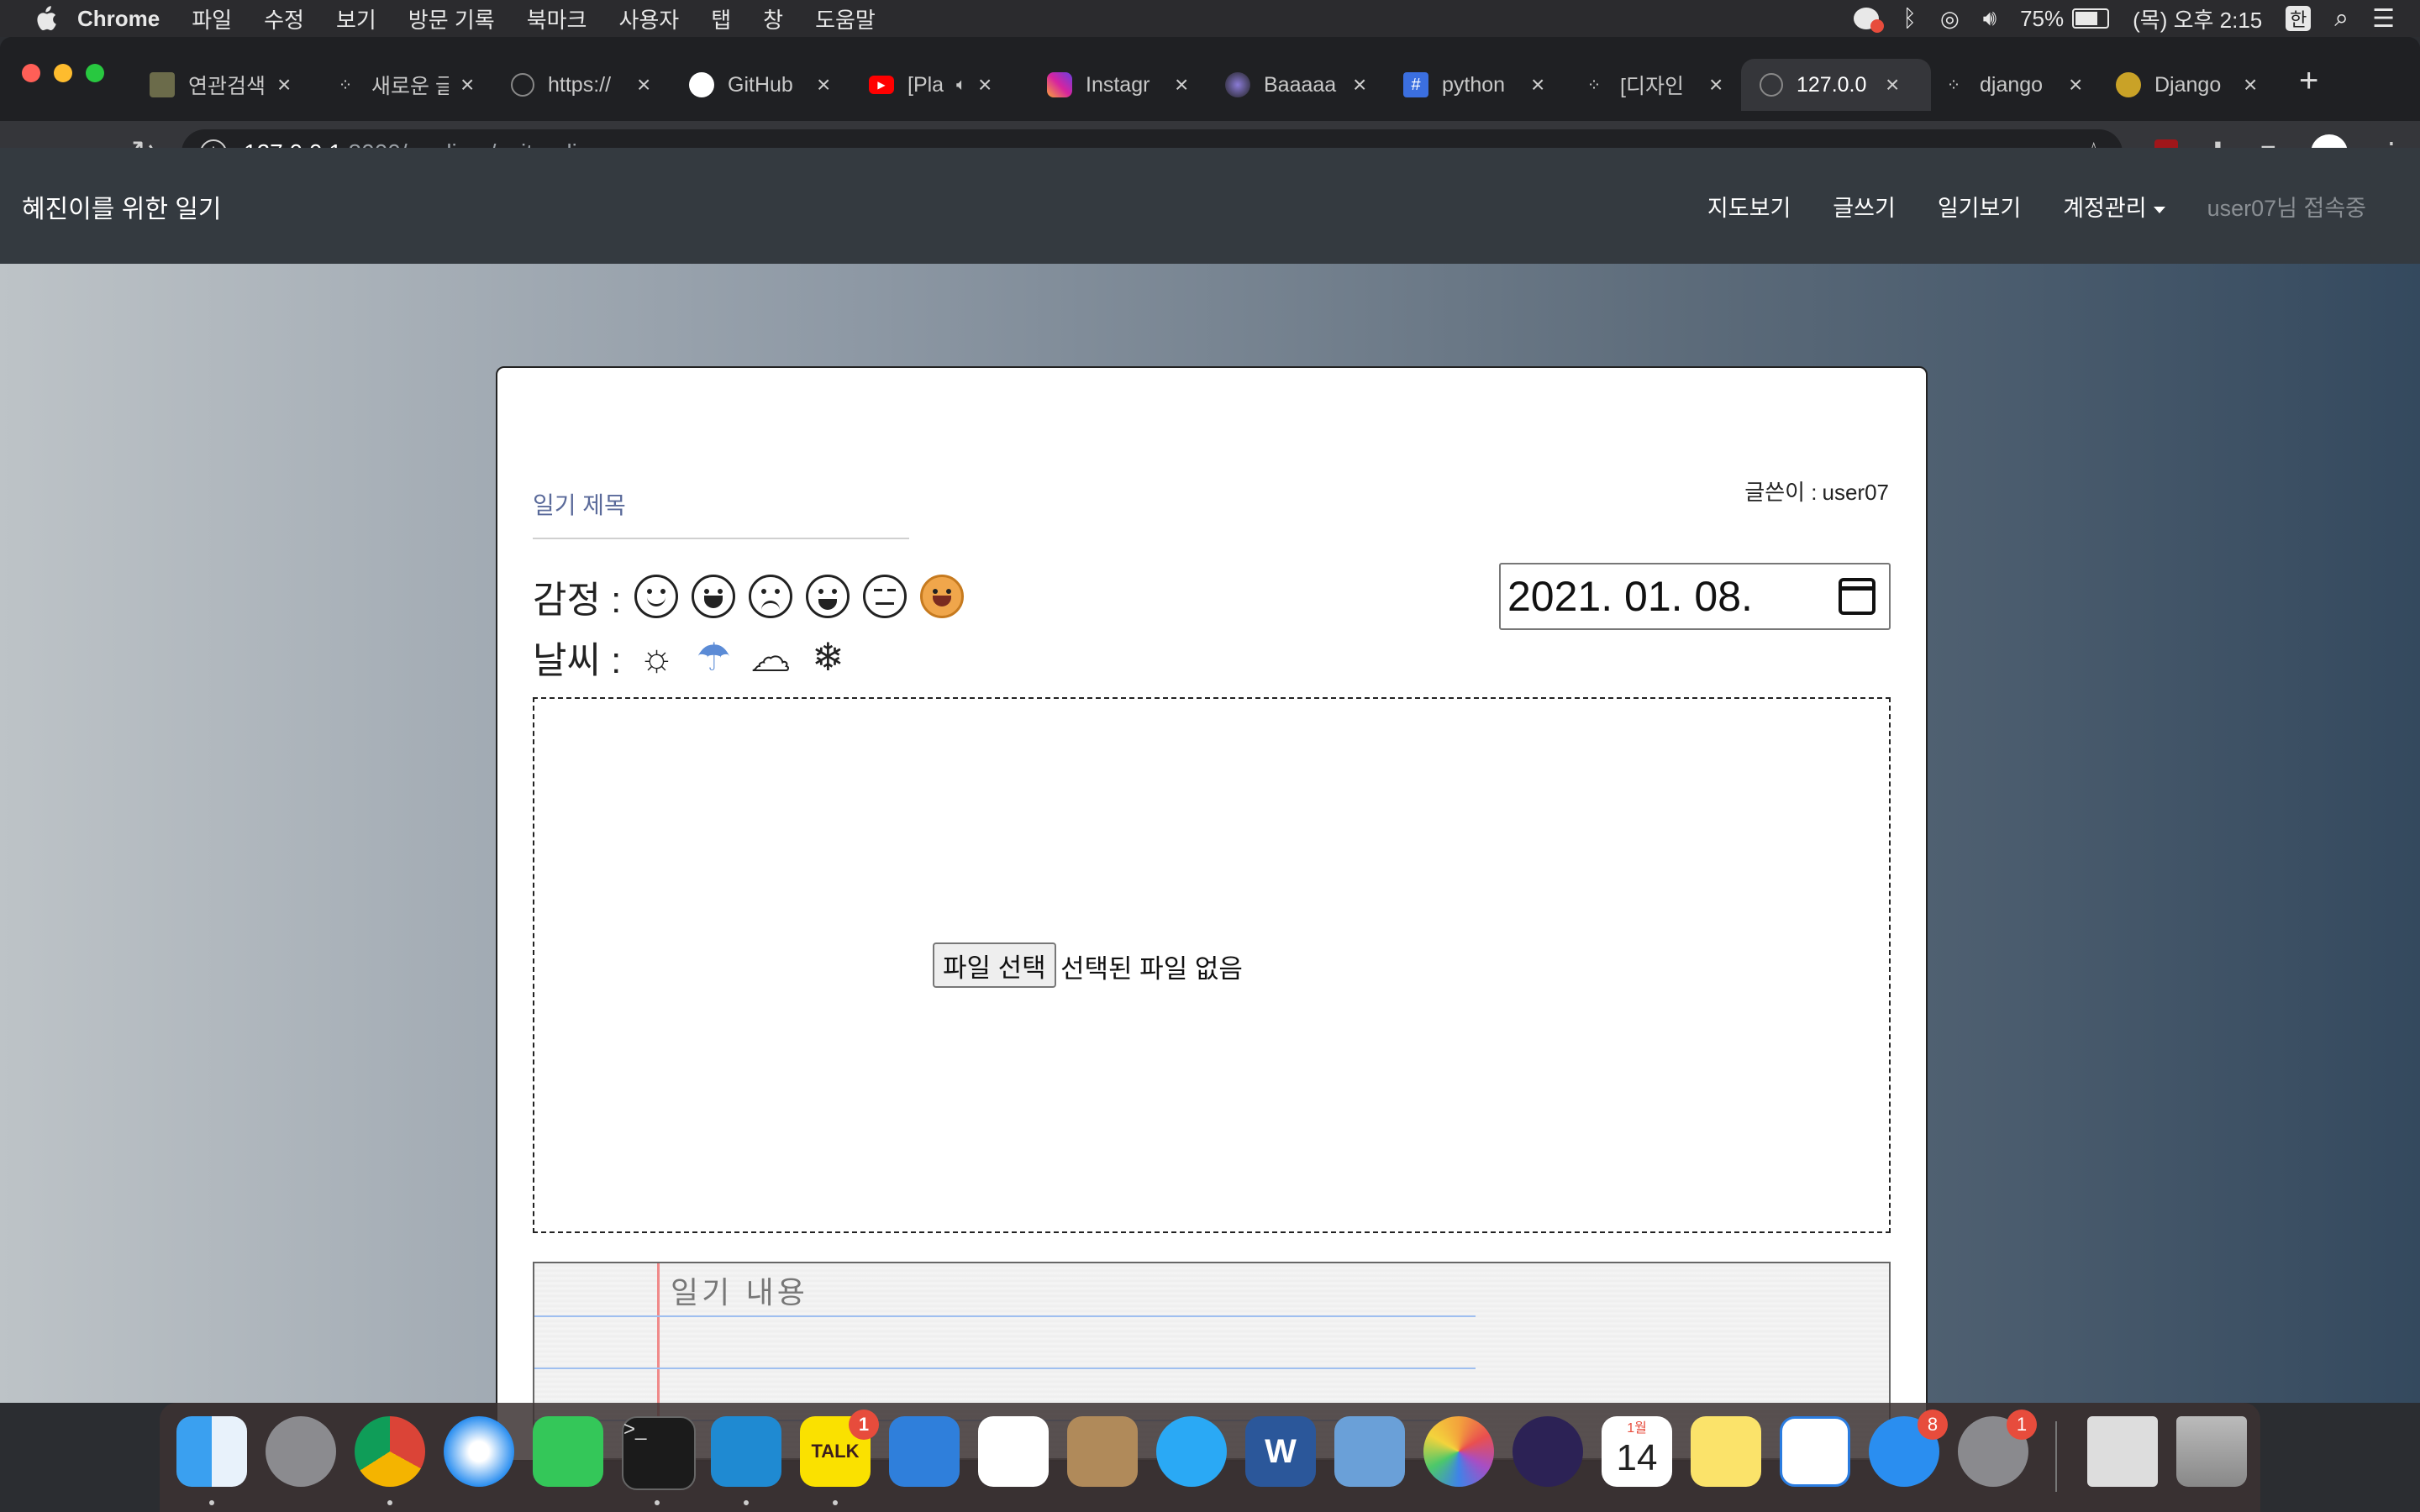 The width and height of the screenshot is (2420, 1512). What do you see at coordinates (2022, 1425) in the screenshot?
I see `notification-badge: 1` at bounding box center [2022, 1425].